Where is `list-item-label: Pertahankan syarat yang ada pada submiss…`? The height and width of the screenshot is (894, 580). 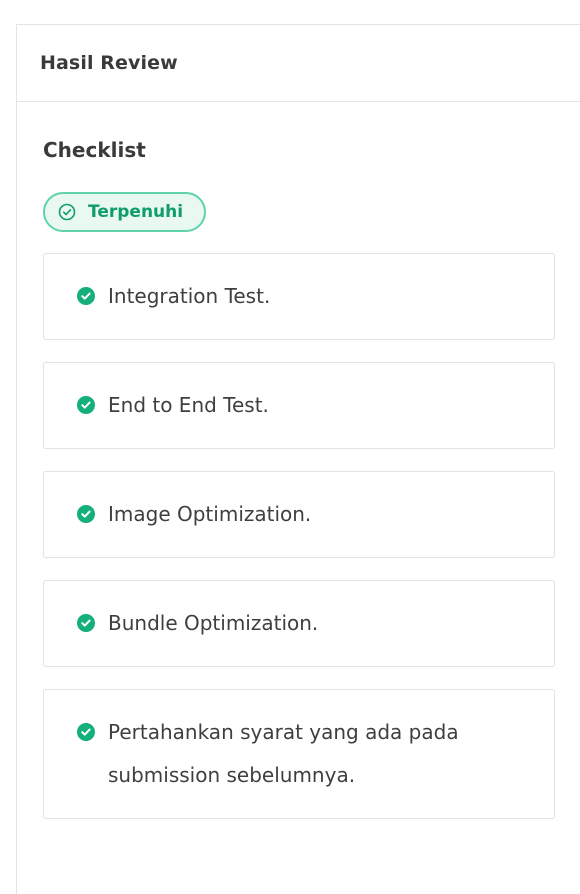 list-item-label: Pertahankan syarat yang ada pada submiss… is located at coordinates (283, 753).